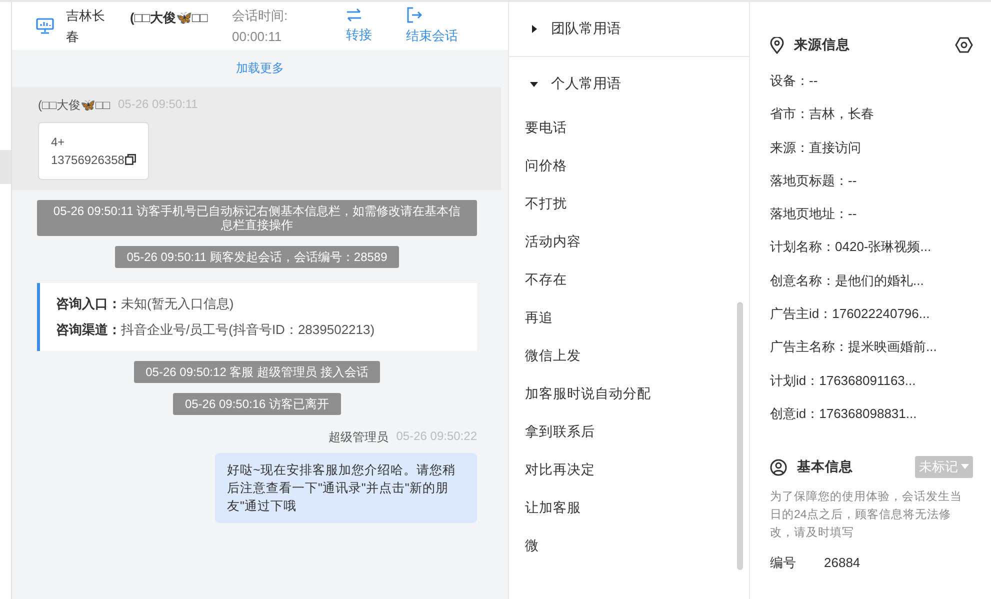  Describe the element at coordinates (822, 45) in the screenshot. I see `section-title: 来源信息` at that location.